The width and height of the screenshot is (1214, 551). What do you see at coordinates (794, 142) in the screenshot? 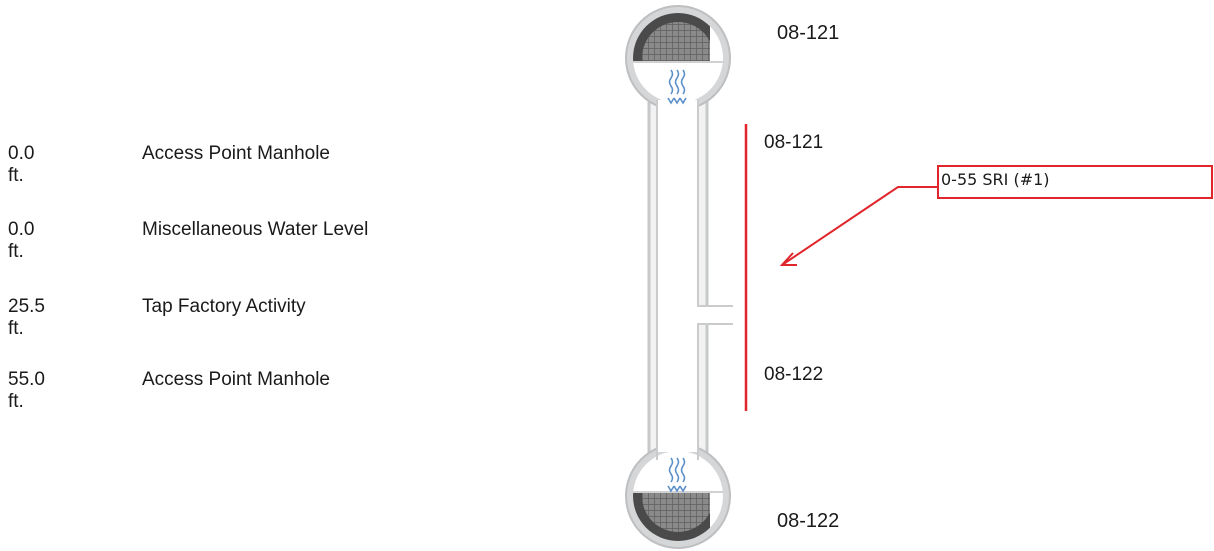
I see `segment-start-label: 08-121` at bounding box center [794, 142].